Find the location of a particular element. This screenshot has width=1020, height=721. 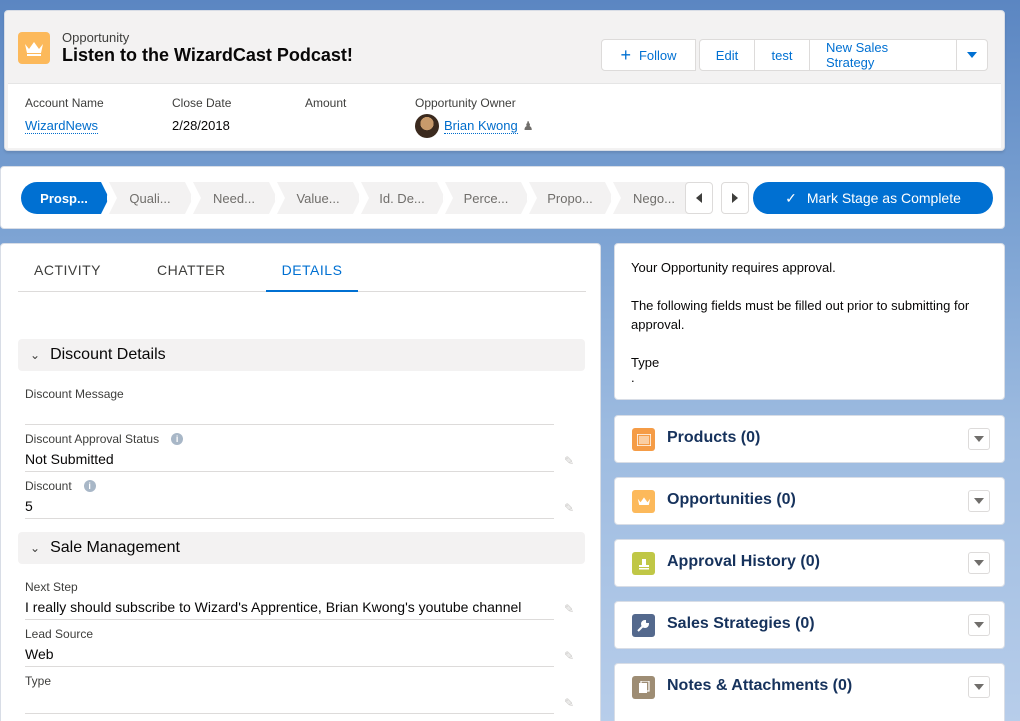

follow-button: + Follow is located at coordinates (648, 55).